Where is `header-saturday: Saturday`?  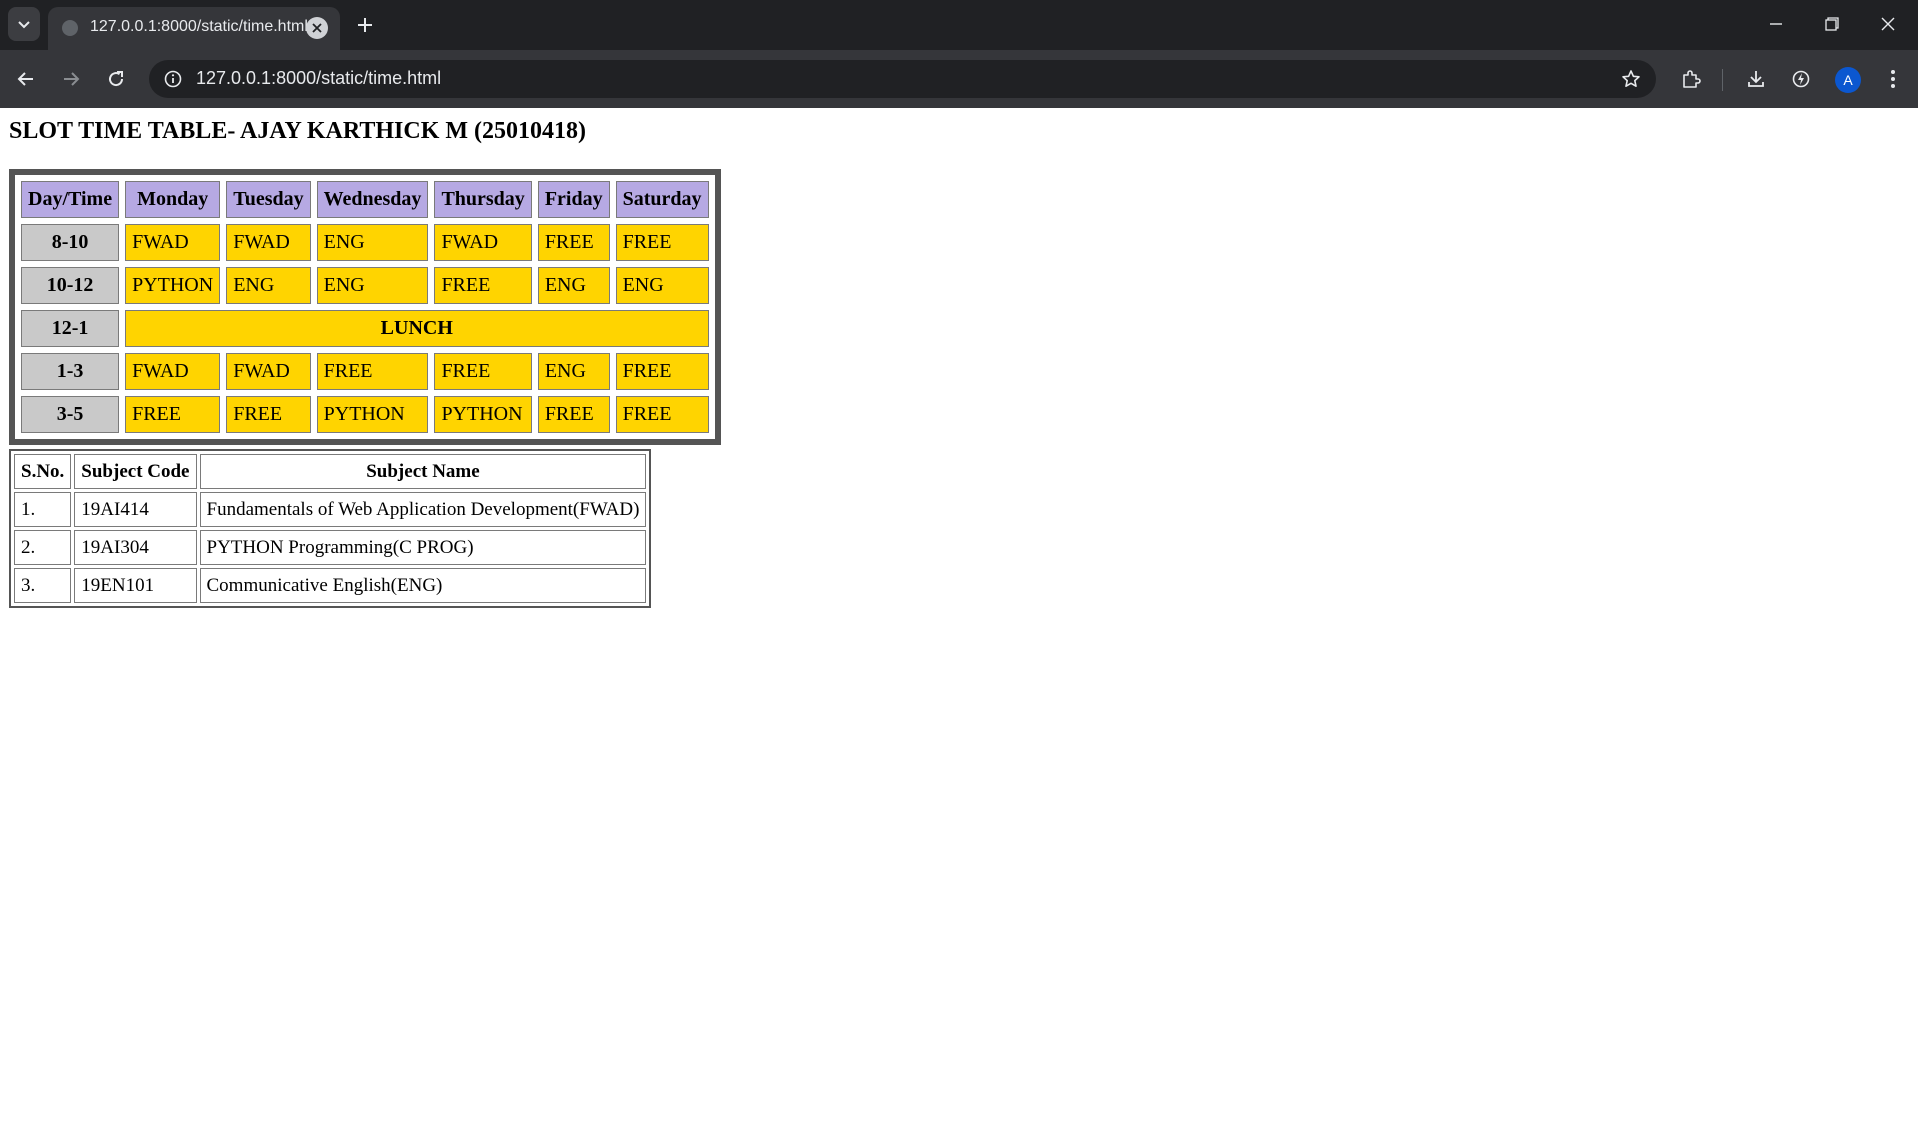 header-saturday: Saturday is located at coordinates (662, 199).